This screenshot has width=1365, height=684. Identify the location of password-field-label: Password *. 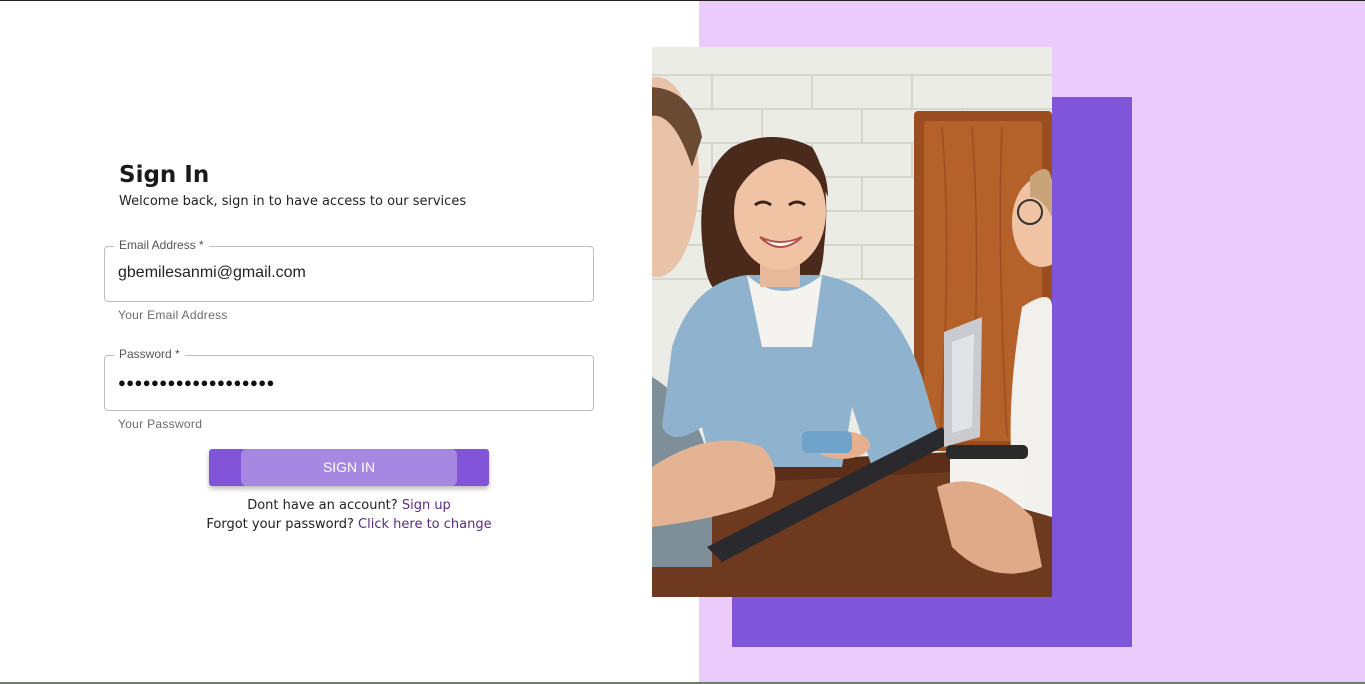
(149, 354).